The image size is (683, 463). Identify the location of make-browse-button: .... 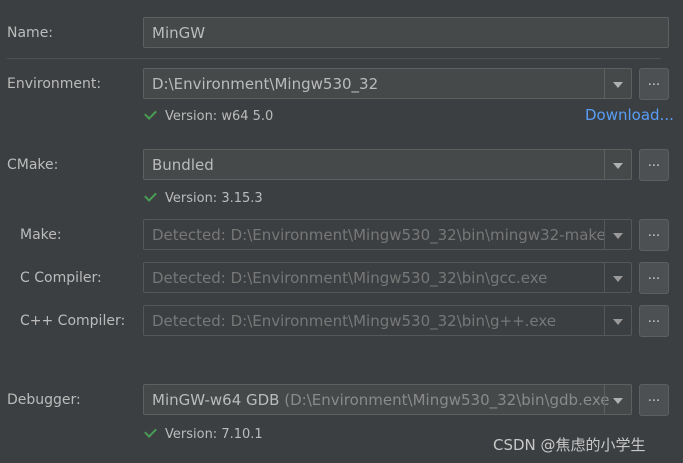
(654, 235).